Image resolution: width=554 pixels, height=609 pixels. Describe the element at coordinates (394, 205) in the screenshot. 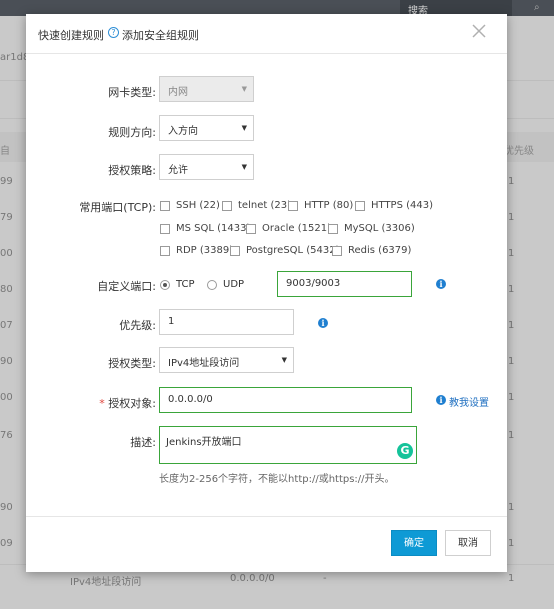

I see `port-checkbox-https: HTTPS (443)` at that location.